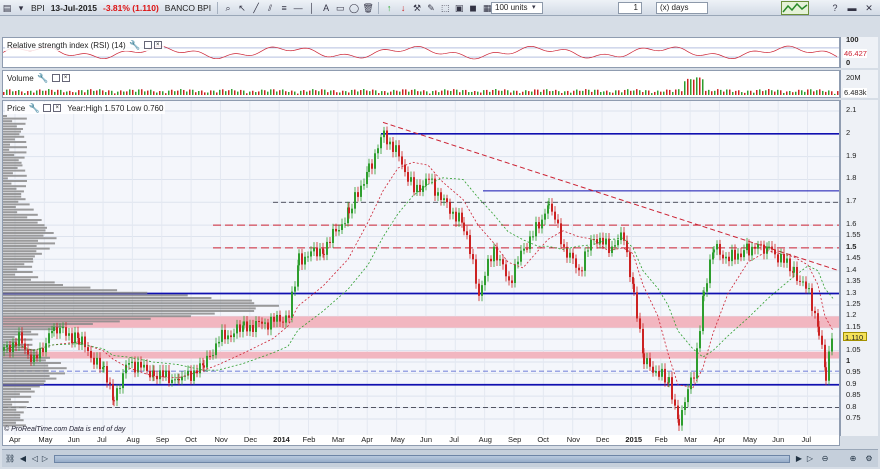  Describe the element at coordinates (284, 8) in the screenshot. I see `fib-tool-icon: ≡` at that location.